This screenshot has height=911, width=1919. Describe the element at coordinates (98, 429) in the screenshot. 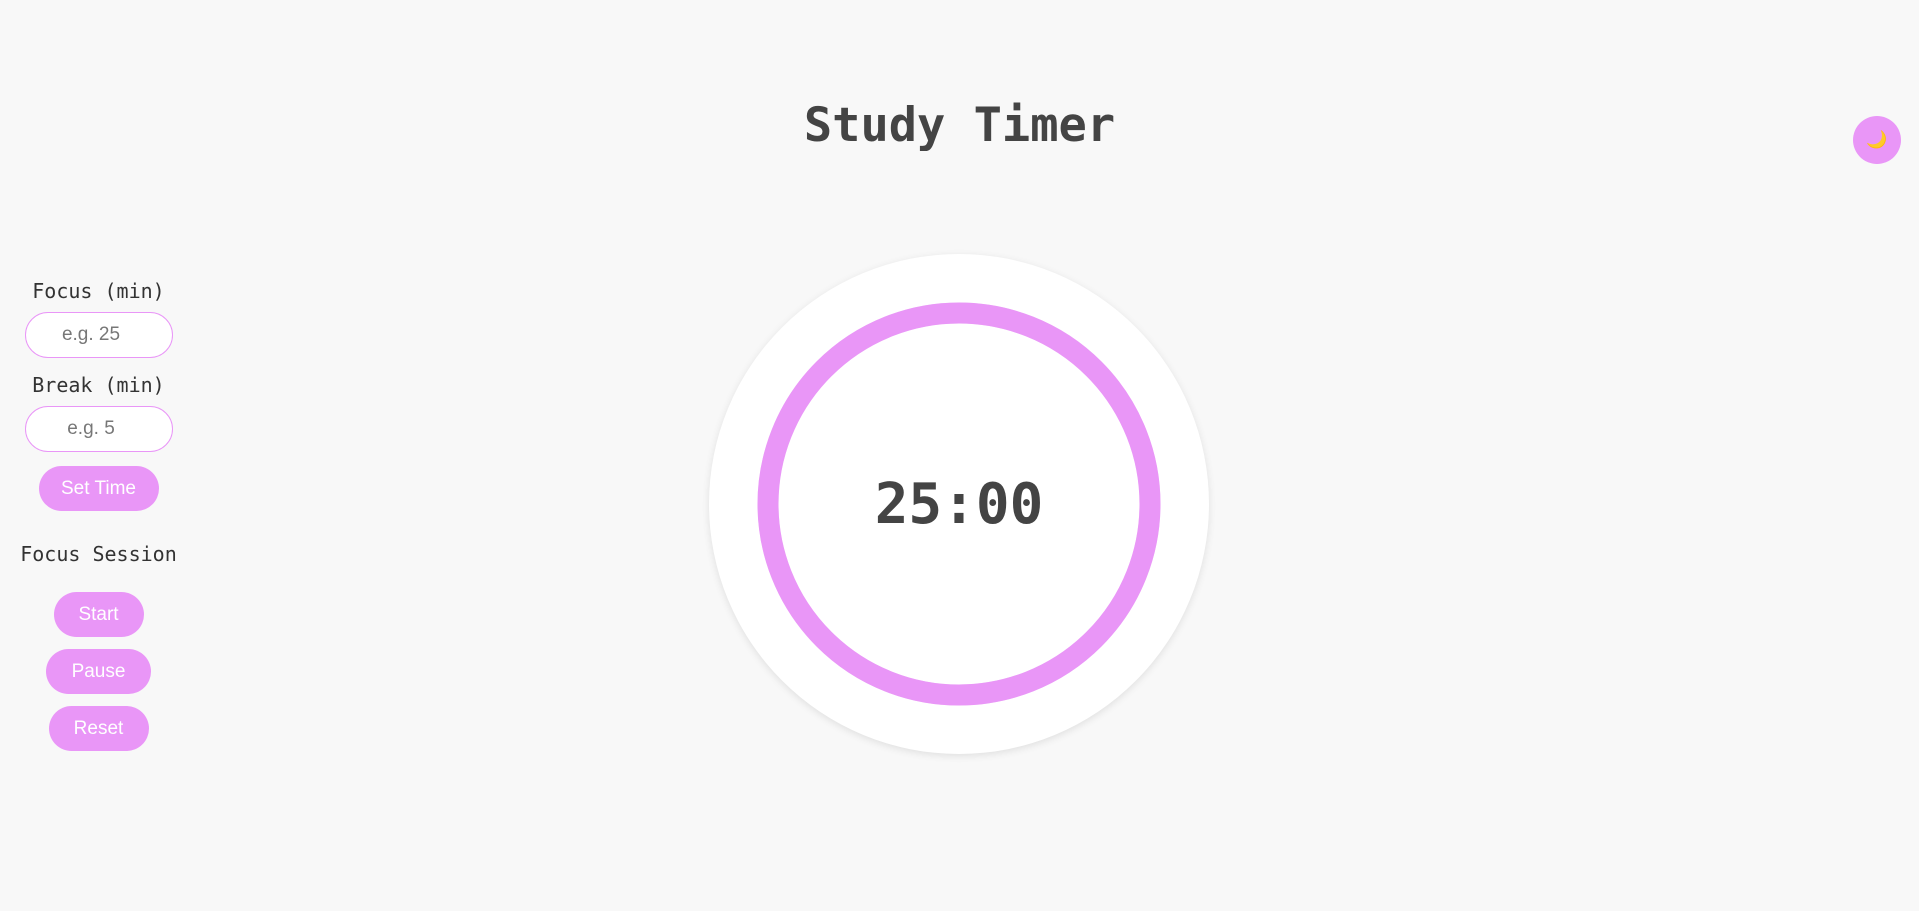

I see `break-minutes-input` at that location.